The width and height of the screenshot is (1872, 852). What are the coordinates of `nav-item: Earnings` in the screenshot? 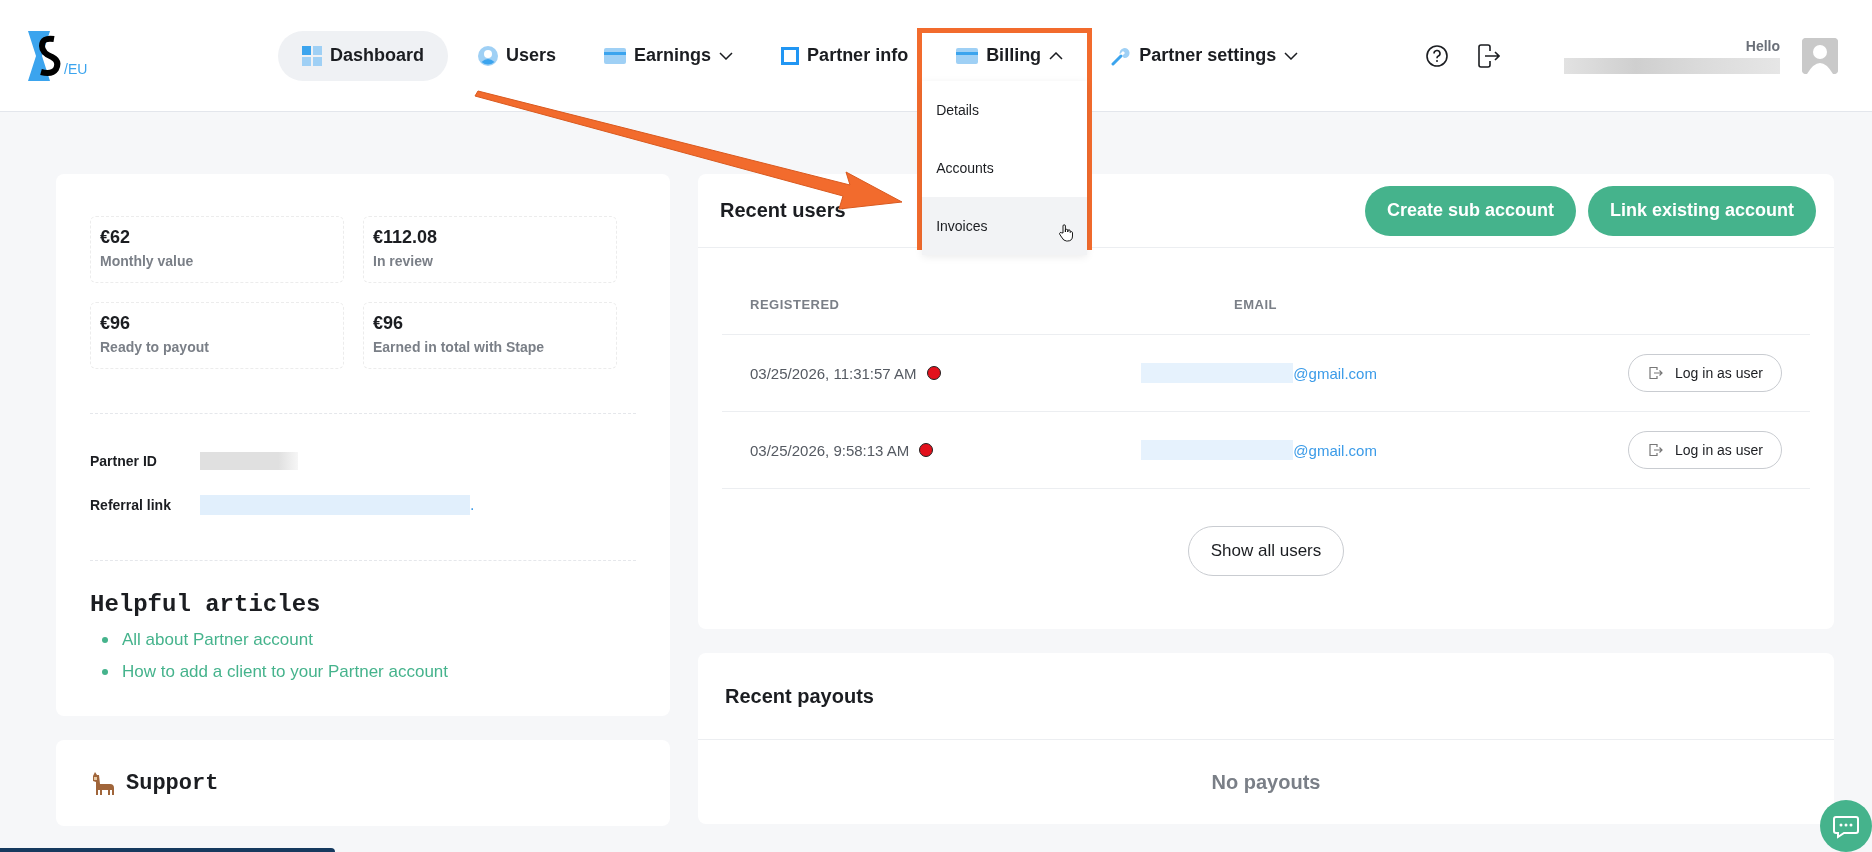 It's located at (669, 55).